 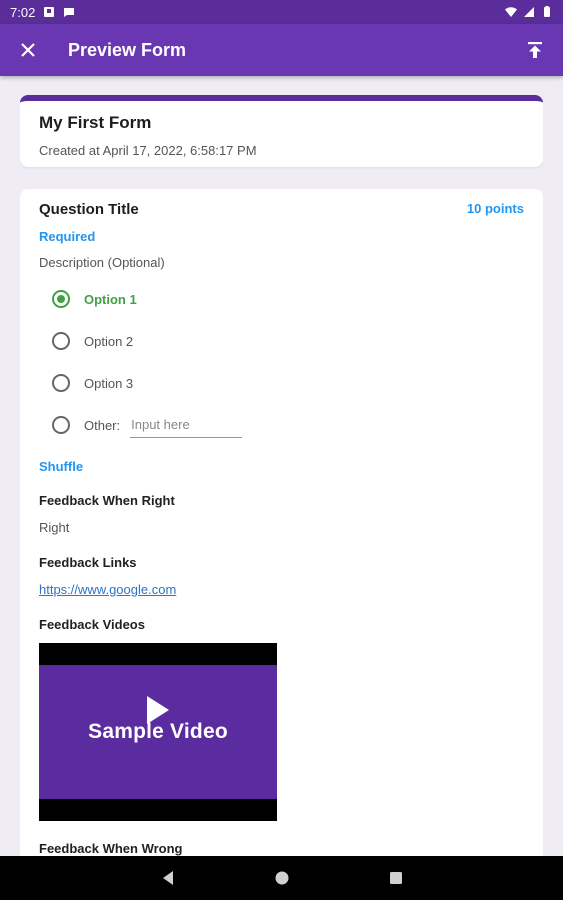 I want to click on back-icon, so click(x=167, y=878).